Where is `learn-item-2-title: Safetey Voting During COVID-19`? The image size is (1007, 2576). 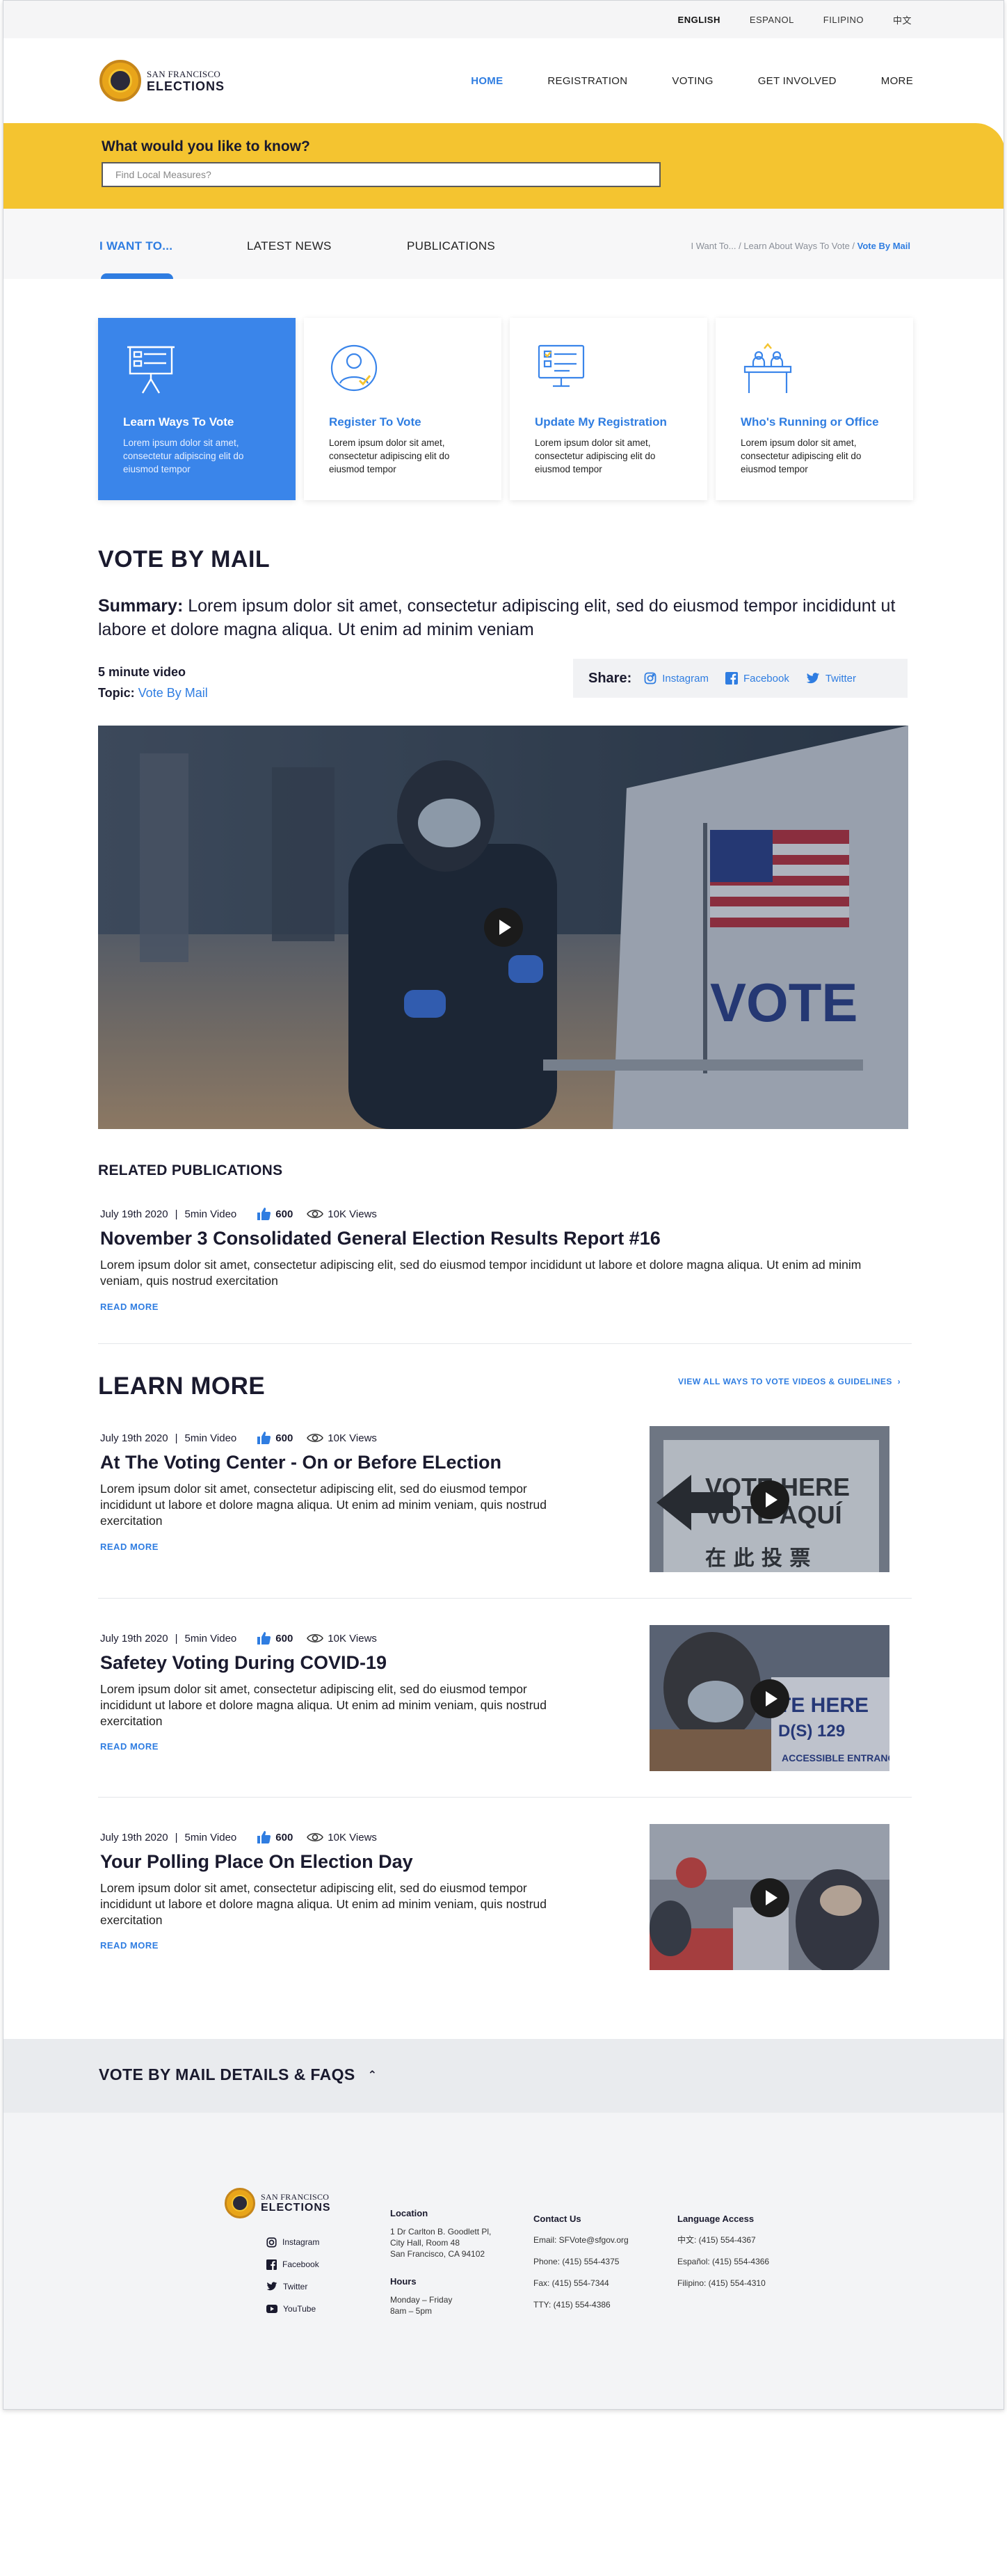
learn-item-2-title: Safetey Voting During COVID-19 is located at coordinates (243, 1663).